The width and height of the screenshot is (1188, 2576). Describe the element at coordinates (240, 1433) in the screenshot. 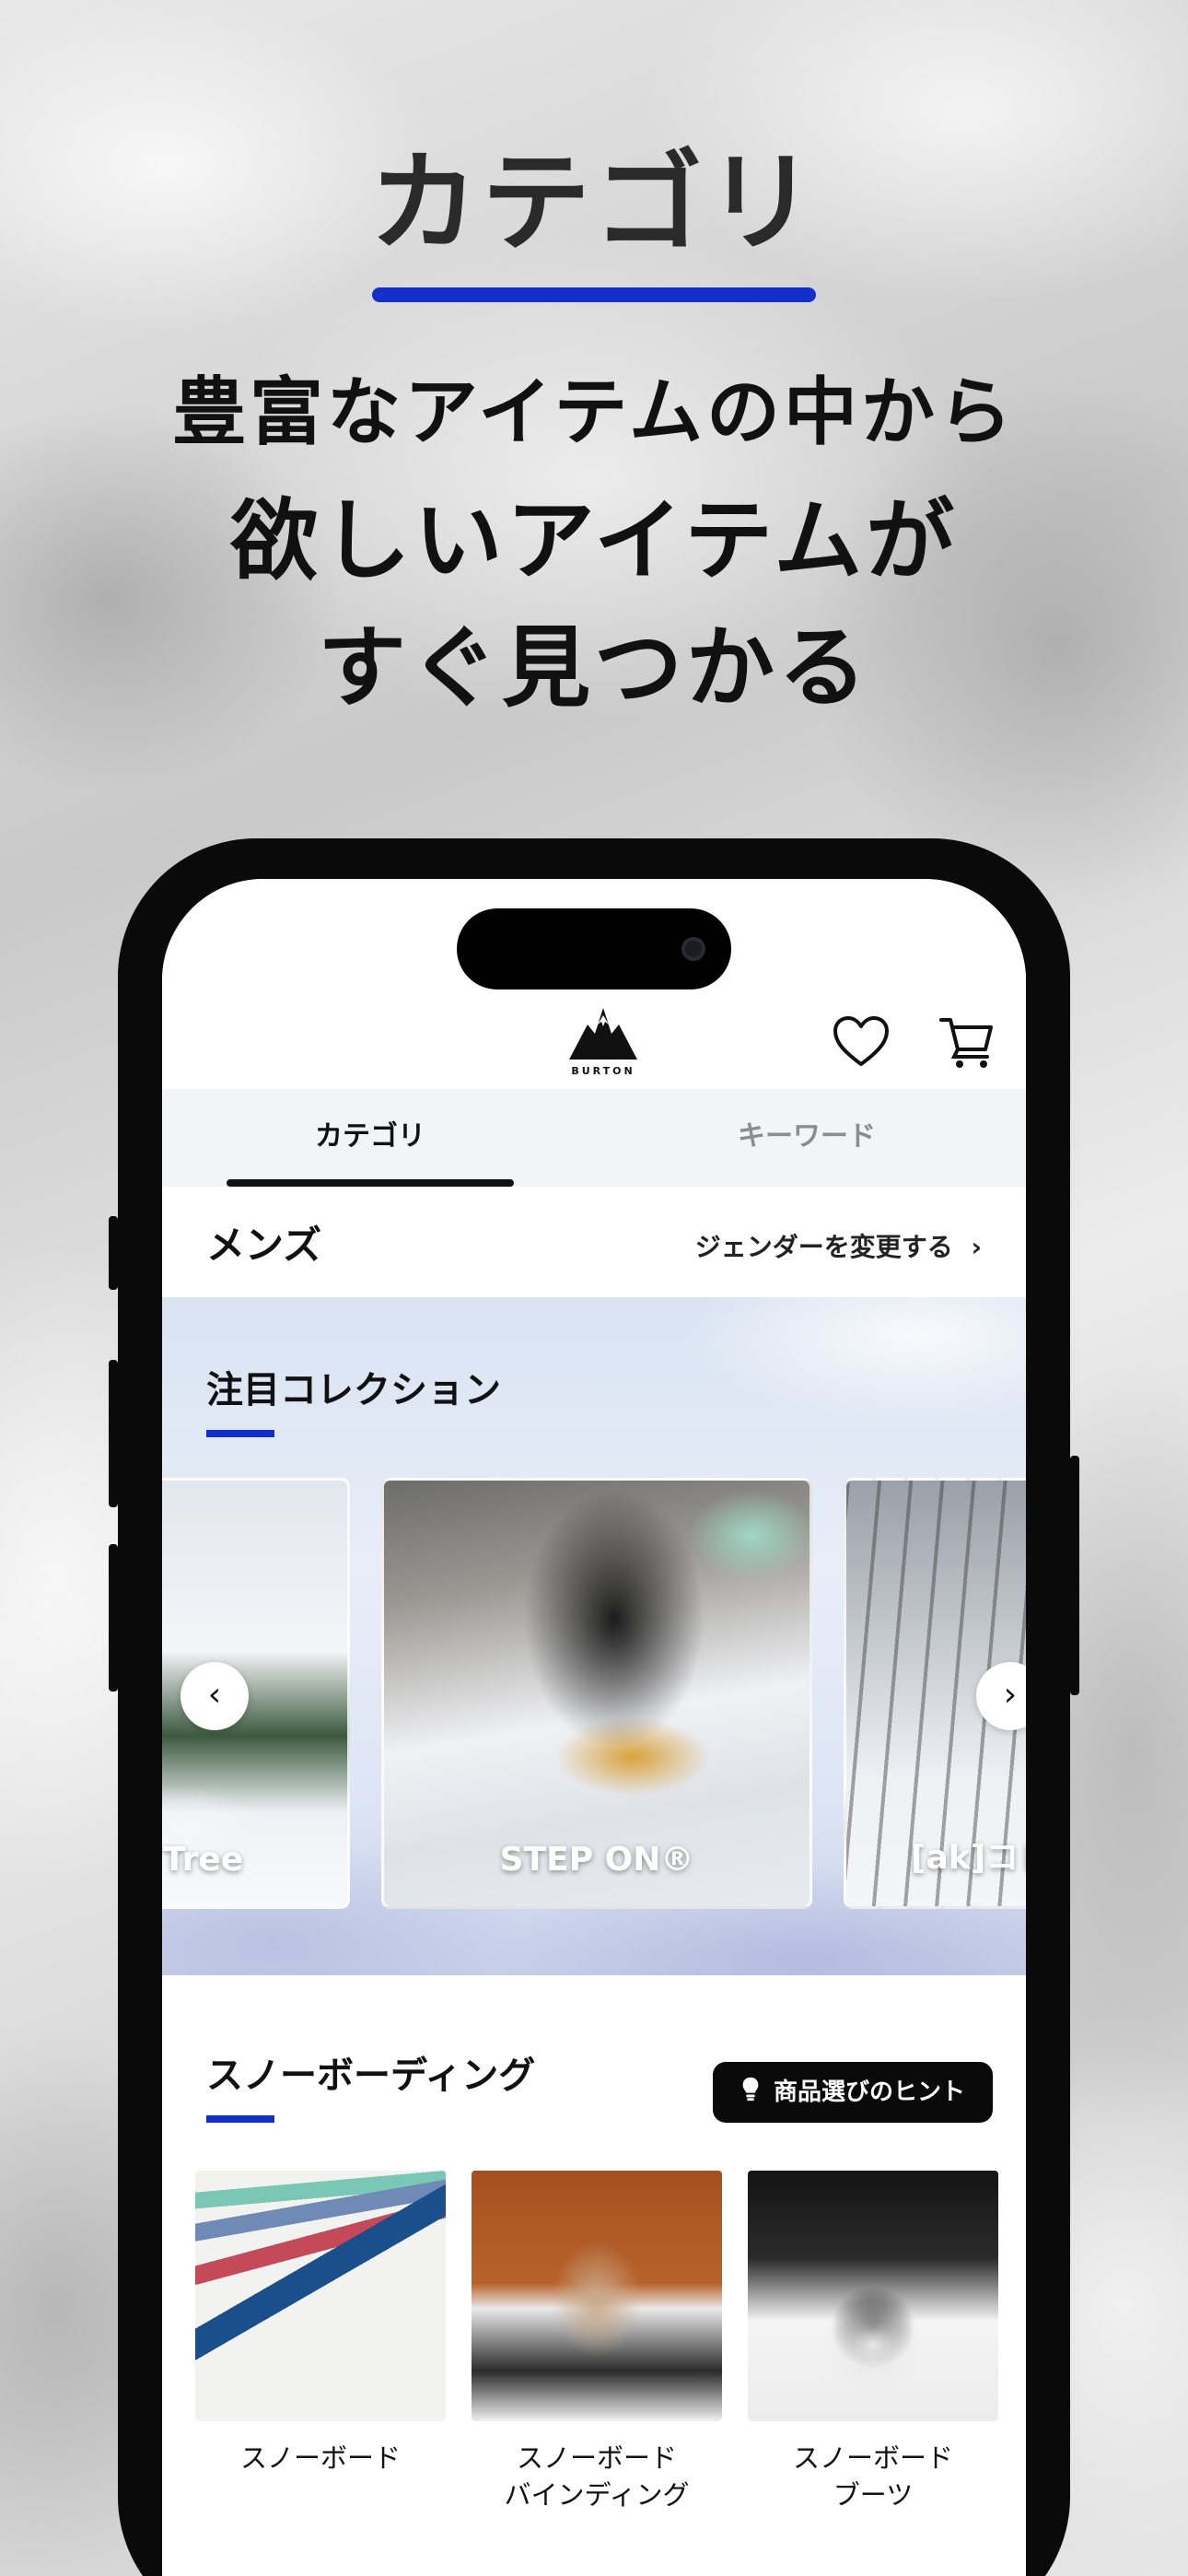

I see `featured-title-underline` at that location.